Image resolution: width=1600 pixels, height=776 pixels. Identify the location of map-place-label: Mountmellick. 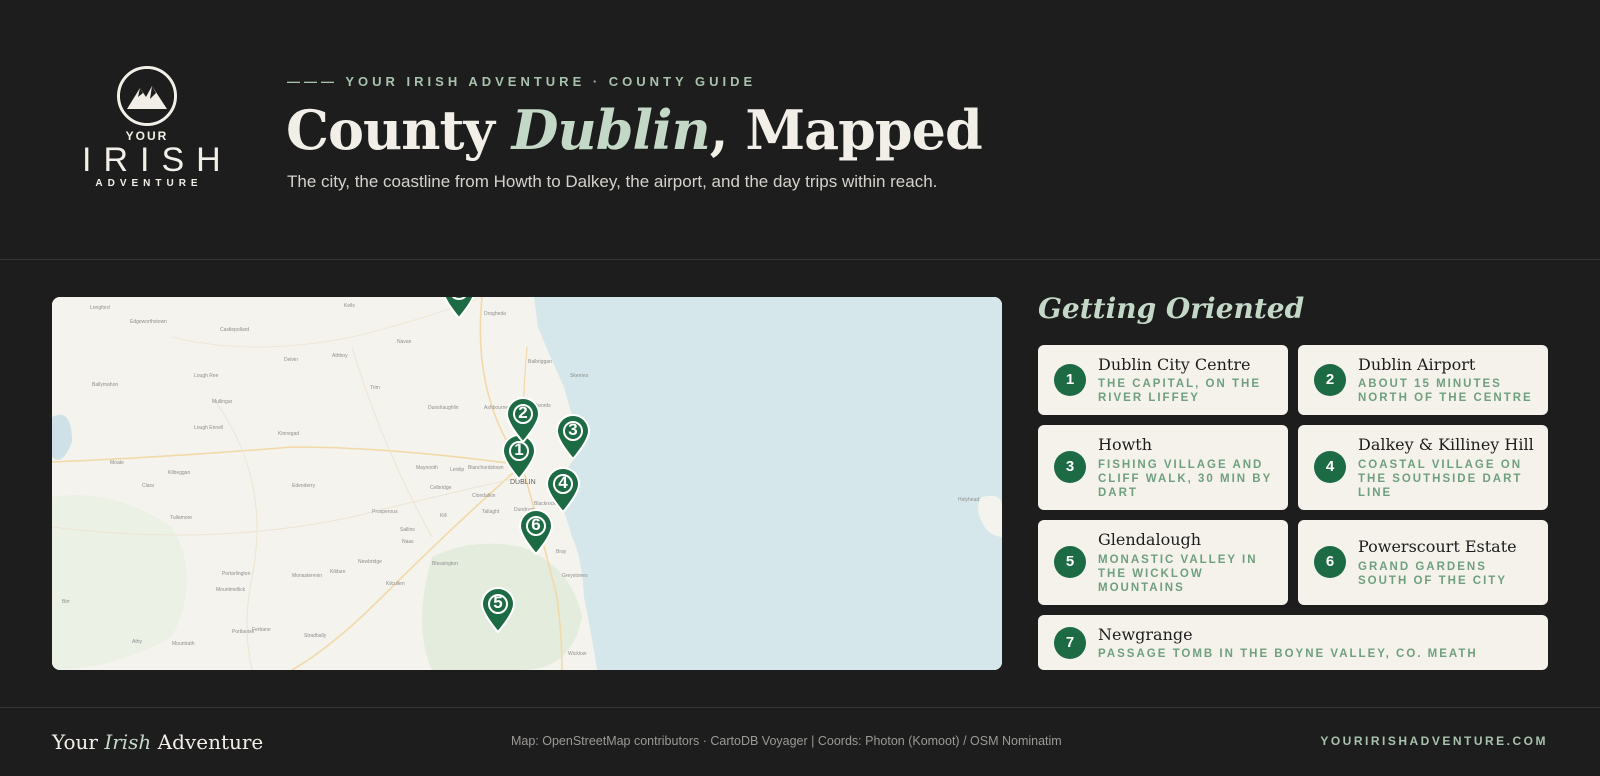
(231, 590).